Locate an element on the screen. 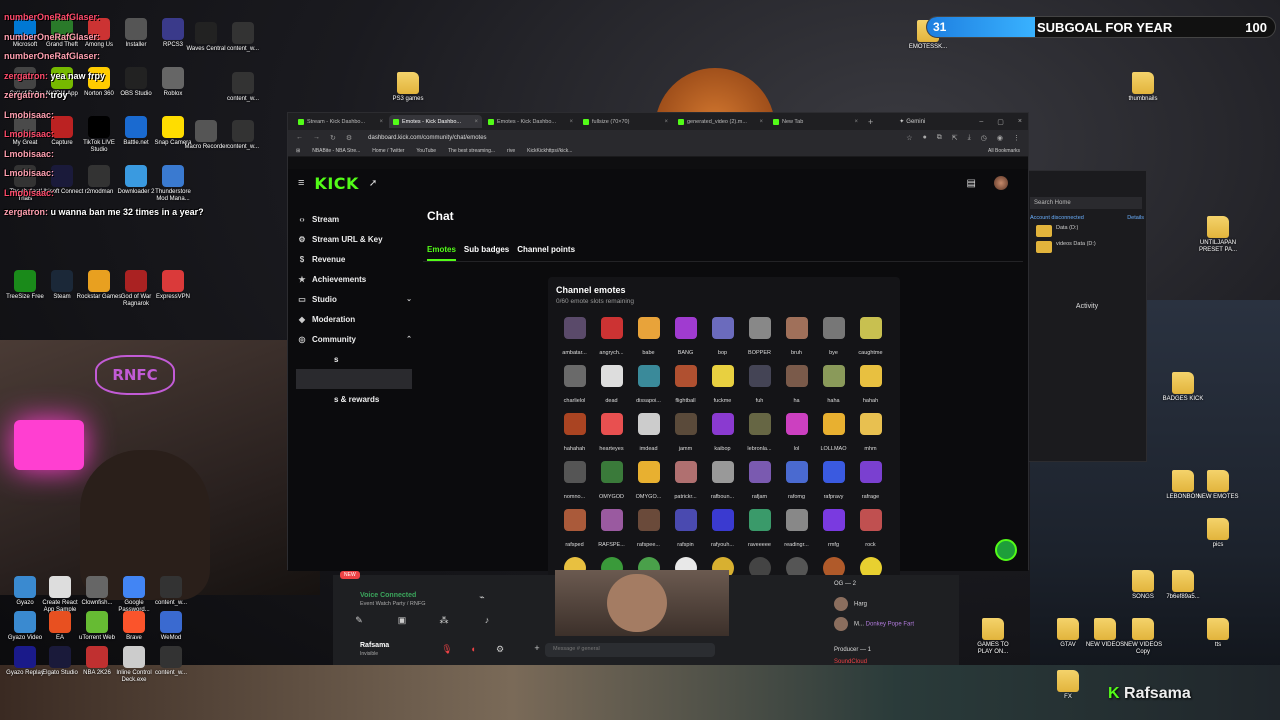 The image size is (1280, 720). emote-item: caughtme is located at coordinates (870, 338).